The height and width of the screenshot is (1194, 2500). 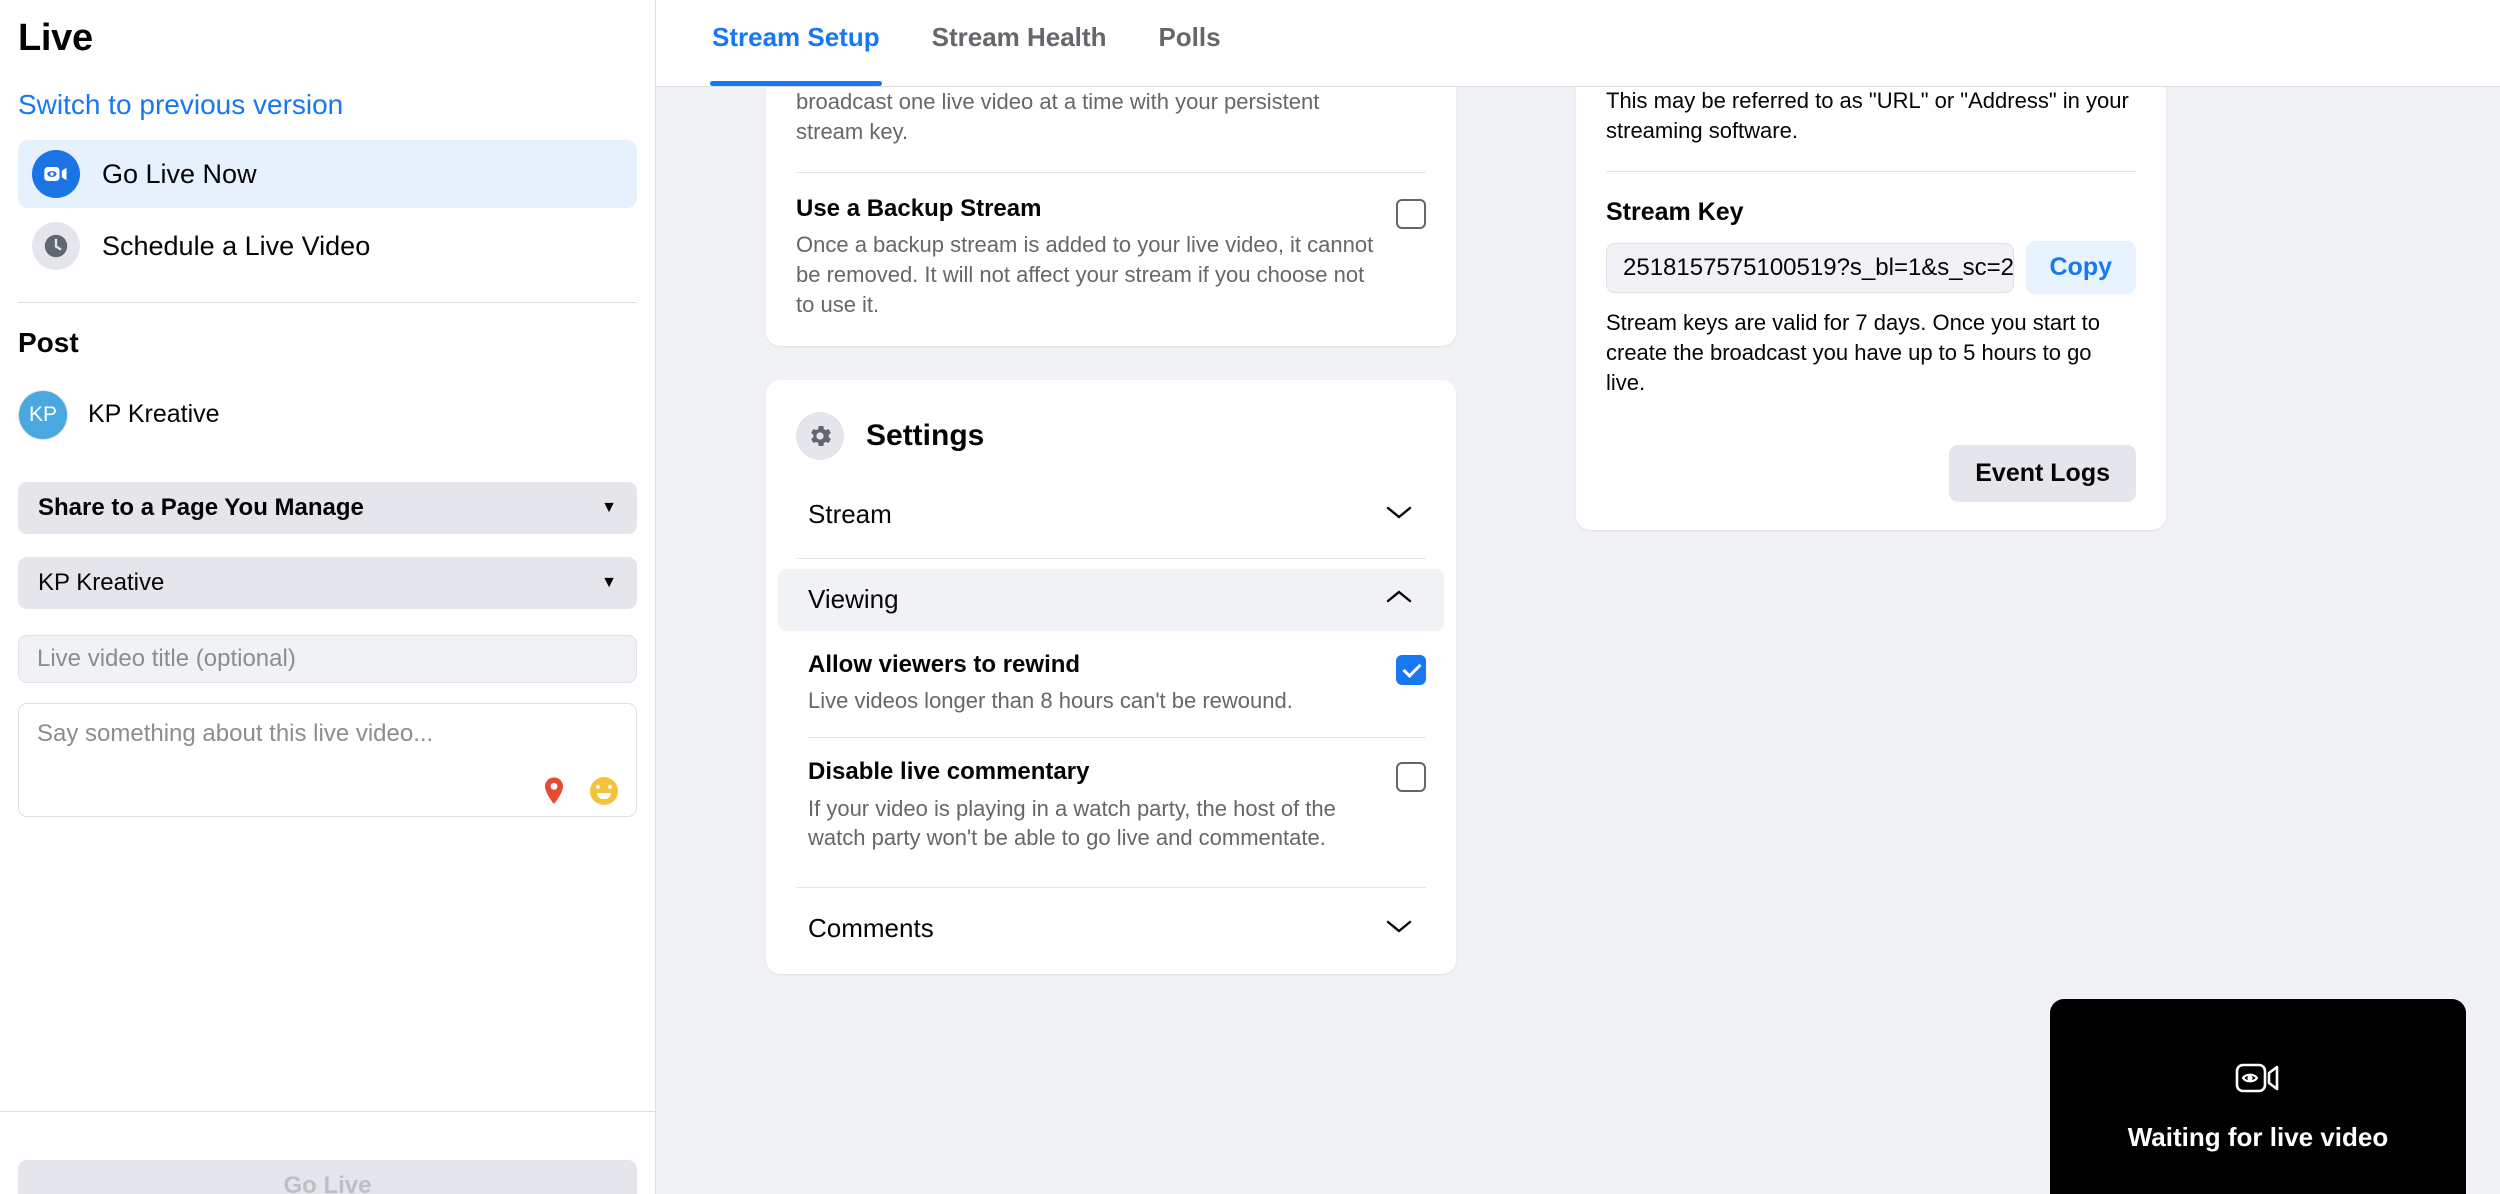 What do you see at coordinates (327, 1177) in the screenshot?
I see `go-live-button: Go Live` at bounding box center [327, 1177].